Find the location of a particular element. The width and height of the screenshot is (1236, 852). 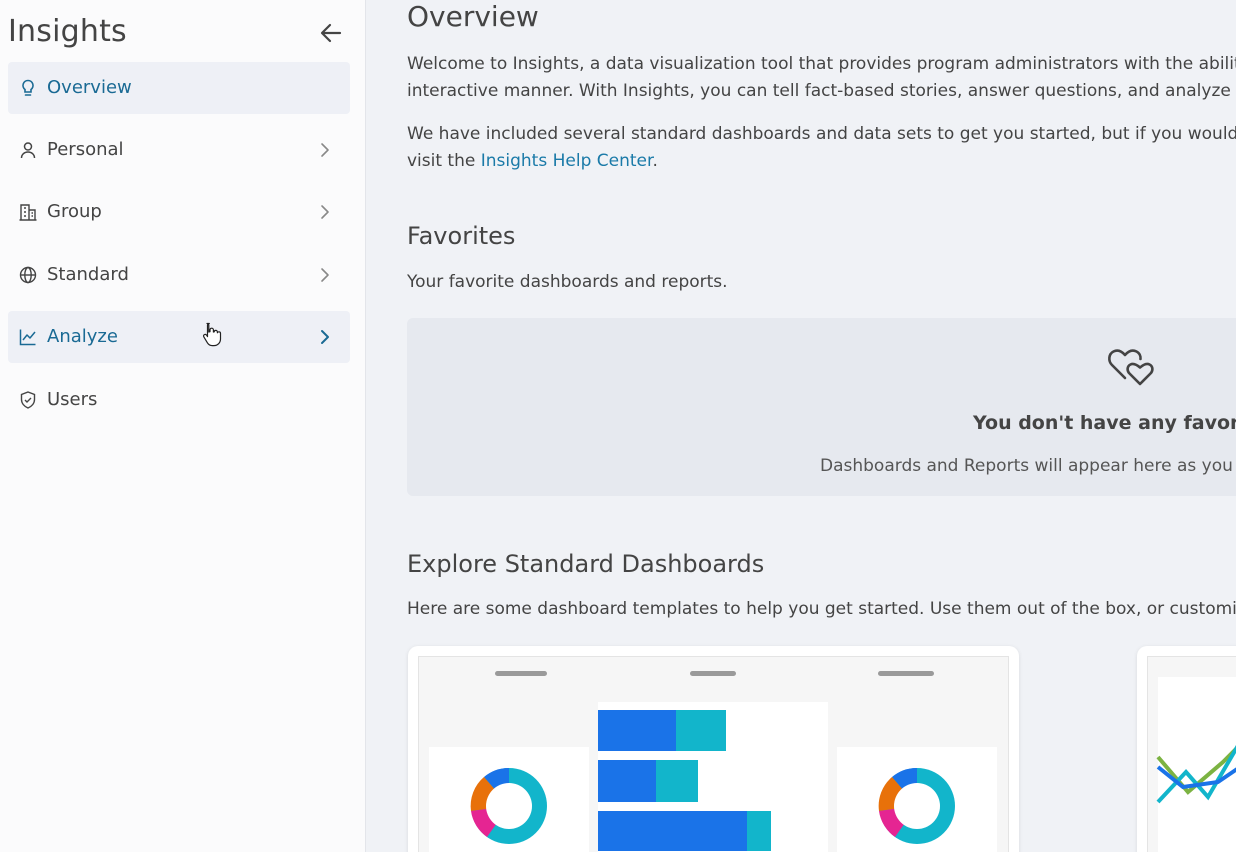

sidebar-item-analyze: Analyze is located at coordinates (179, 337).